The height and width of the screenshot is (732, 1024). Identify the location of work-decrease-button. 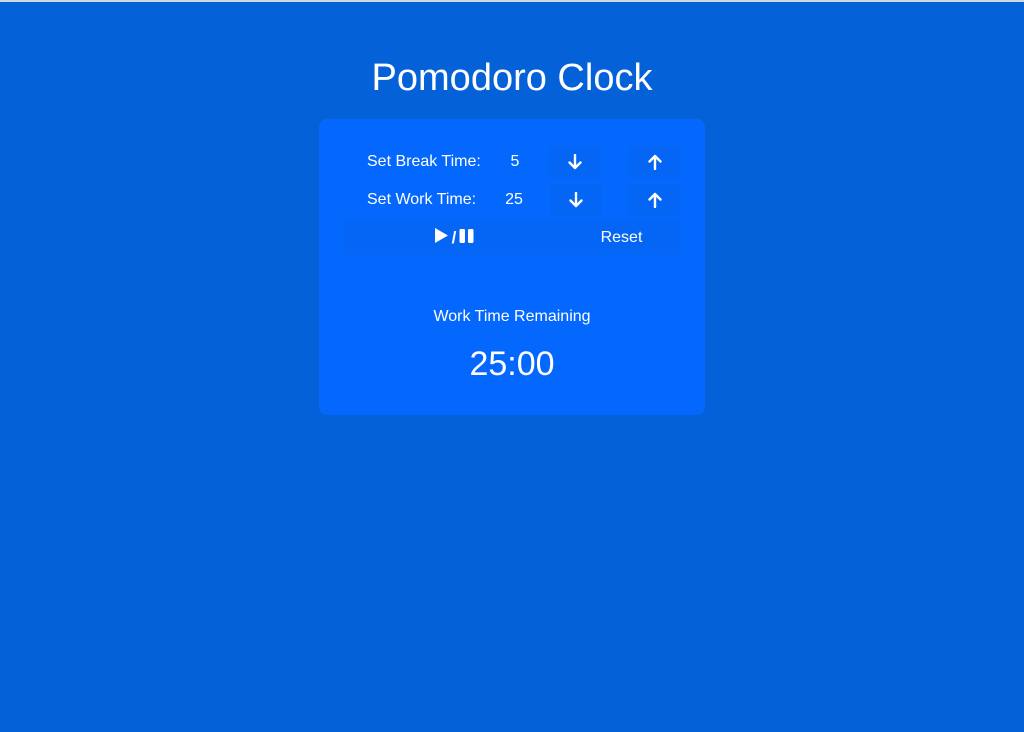
(576, 200).